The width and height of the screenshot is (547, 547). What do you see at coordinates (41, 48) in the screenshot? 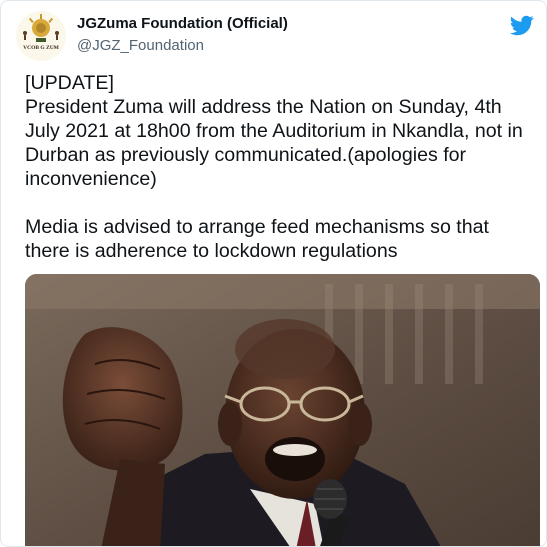
I see `avatar-text: VCOB G ZUM` at bounding box center [41, 48].